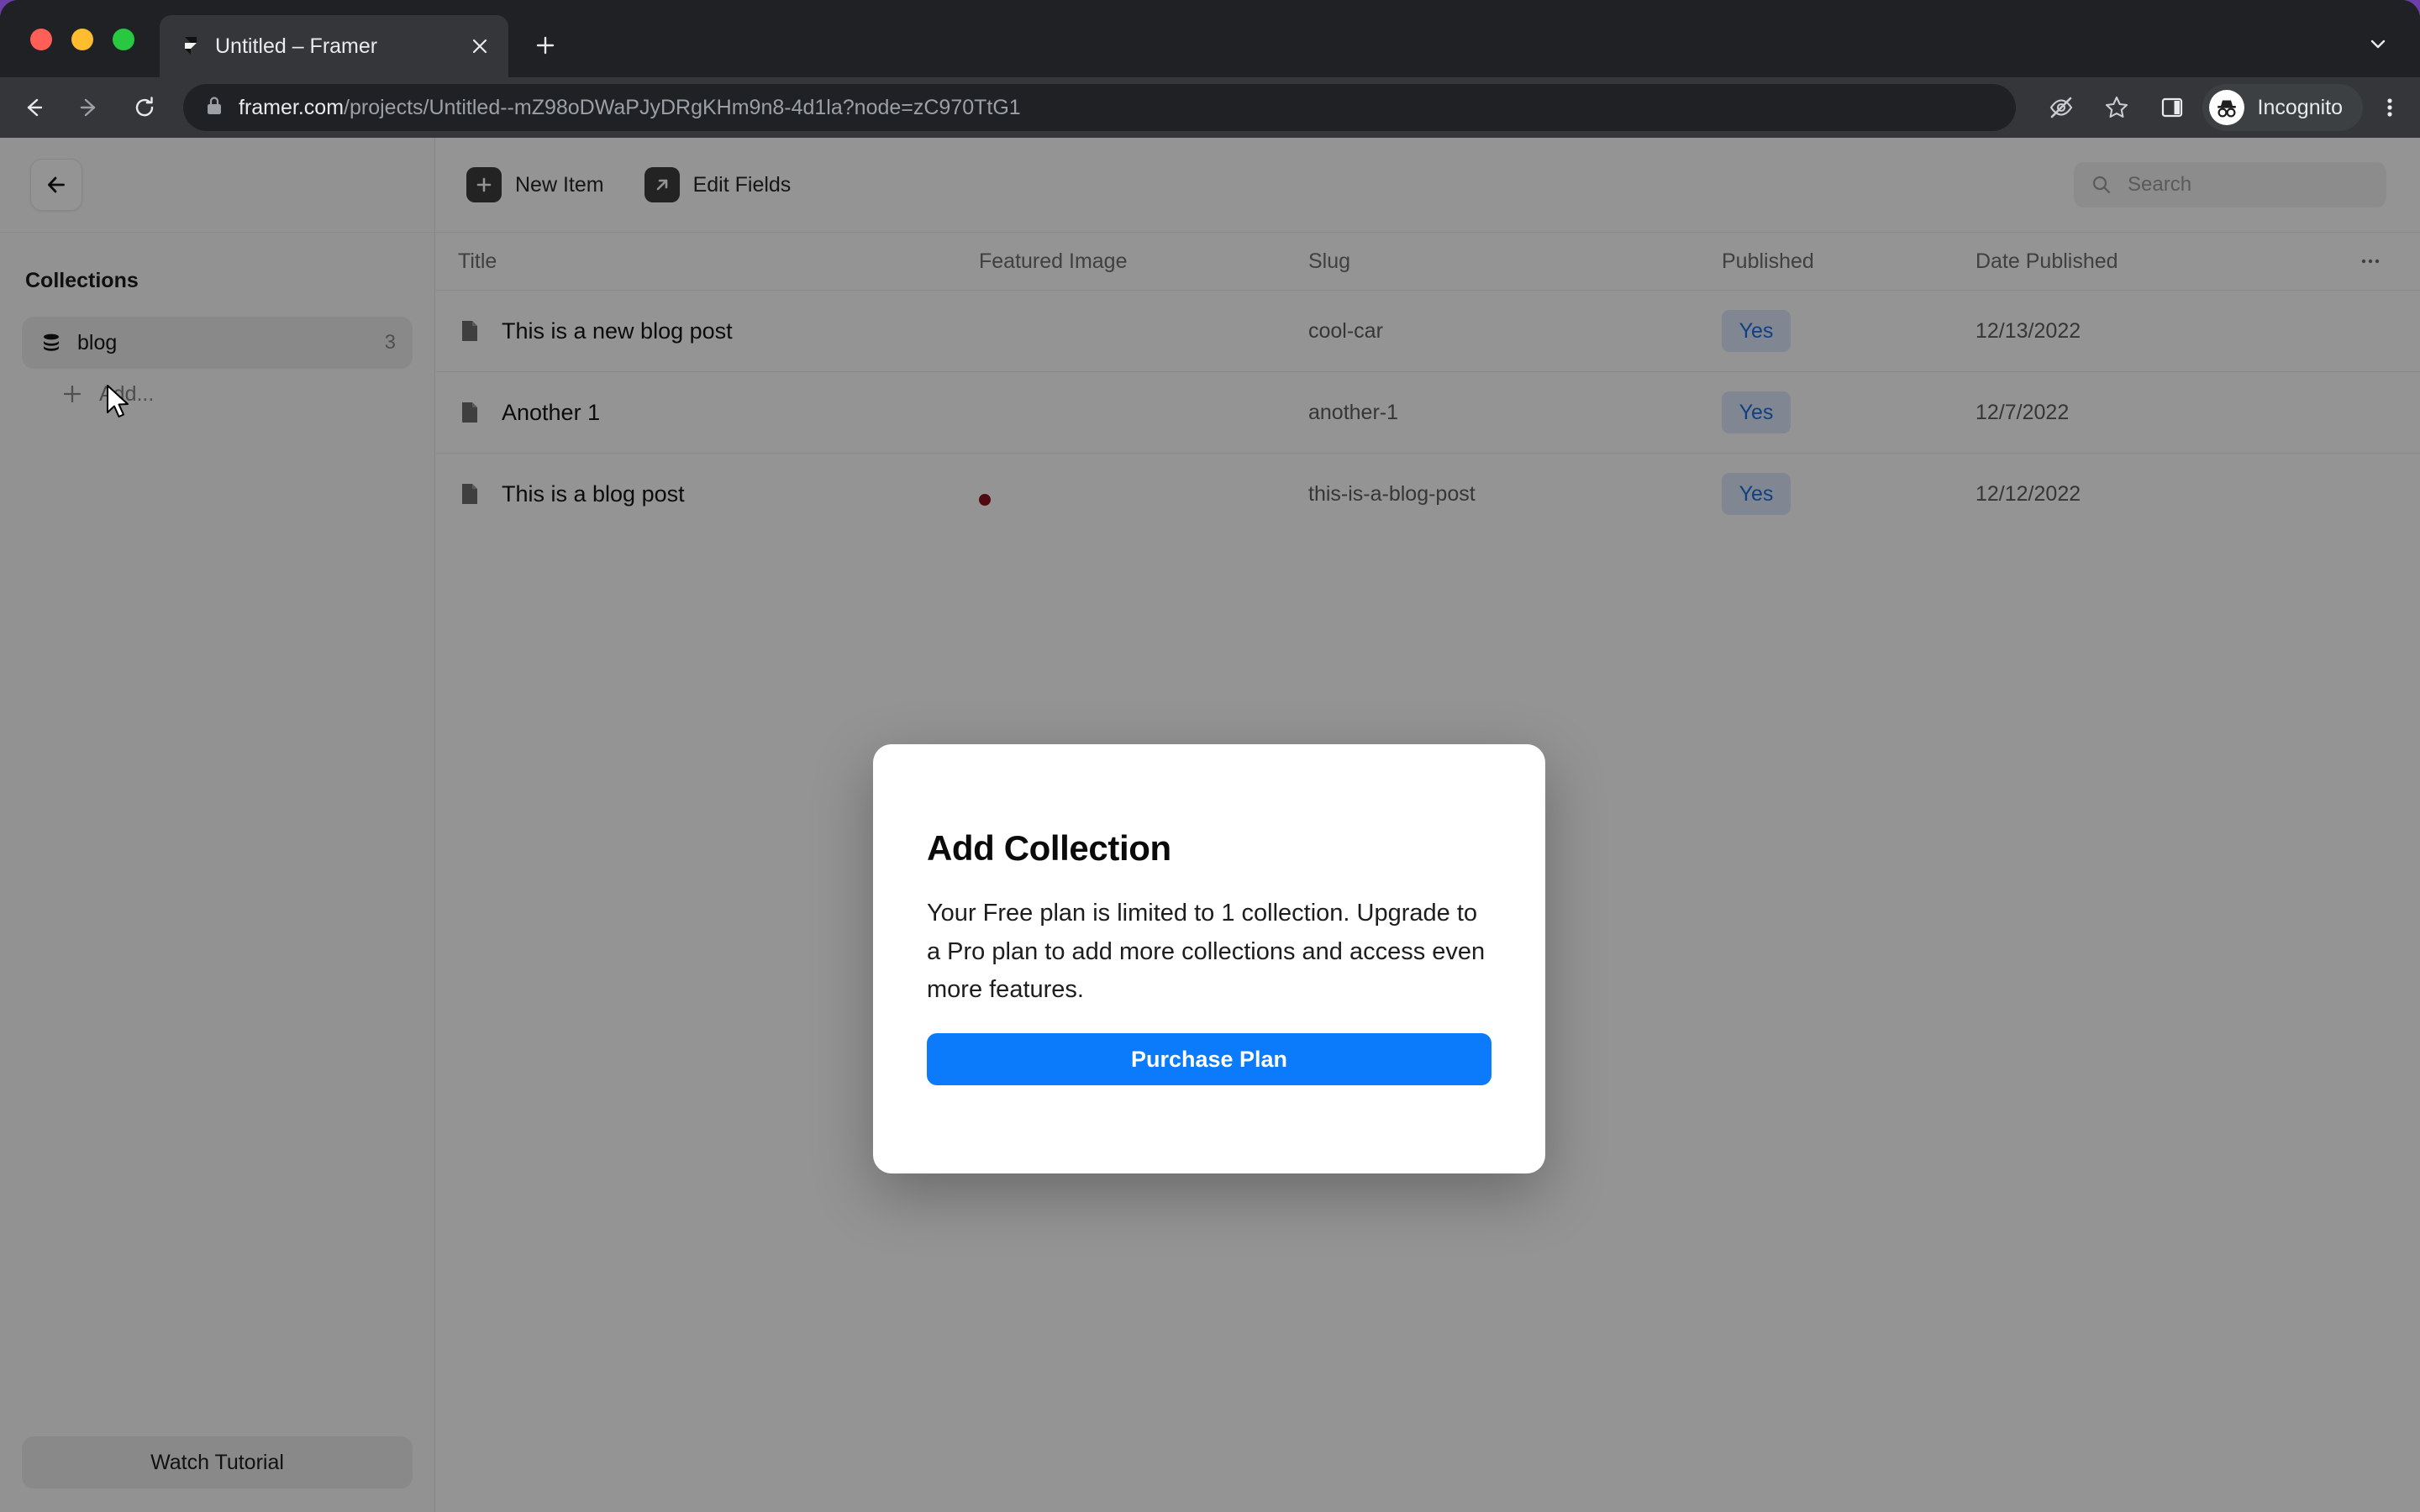 Image resolution: width=2420 pixels, height=1512 pixels. Describe the element at coordinates (296, 46) in the screenshot. I see `tab-title: Untitled – Framer` at that location.